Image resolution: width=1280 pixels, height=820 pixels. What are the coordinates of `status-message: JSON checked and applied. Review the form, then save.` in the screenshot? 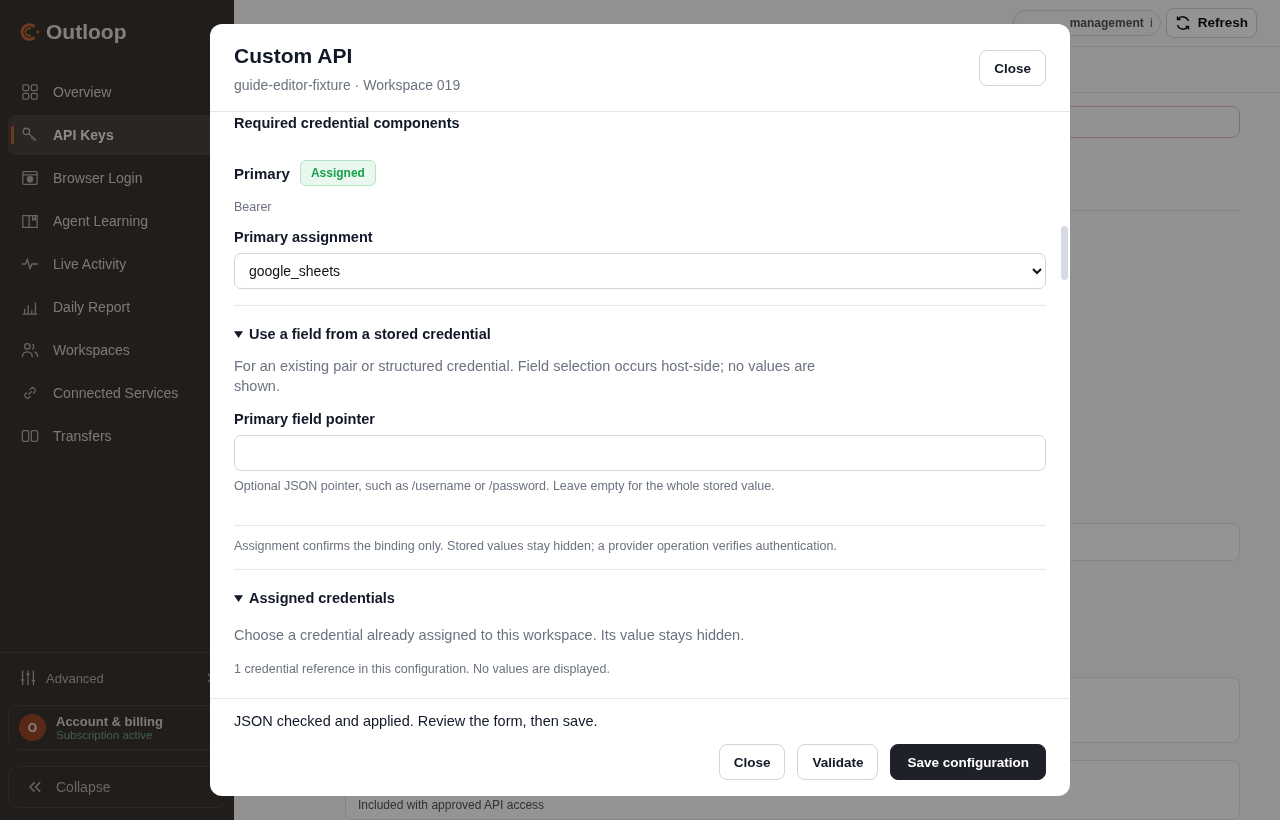 It's located at (416, 721).